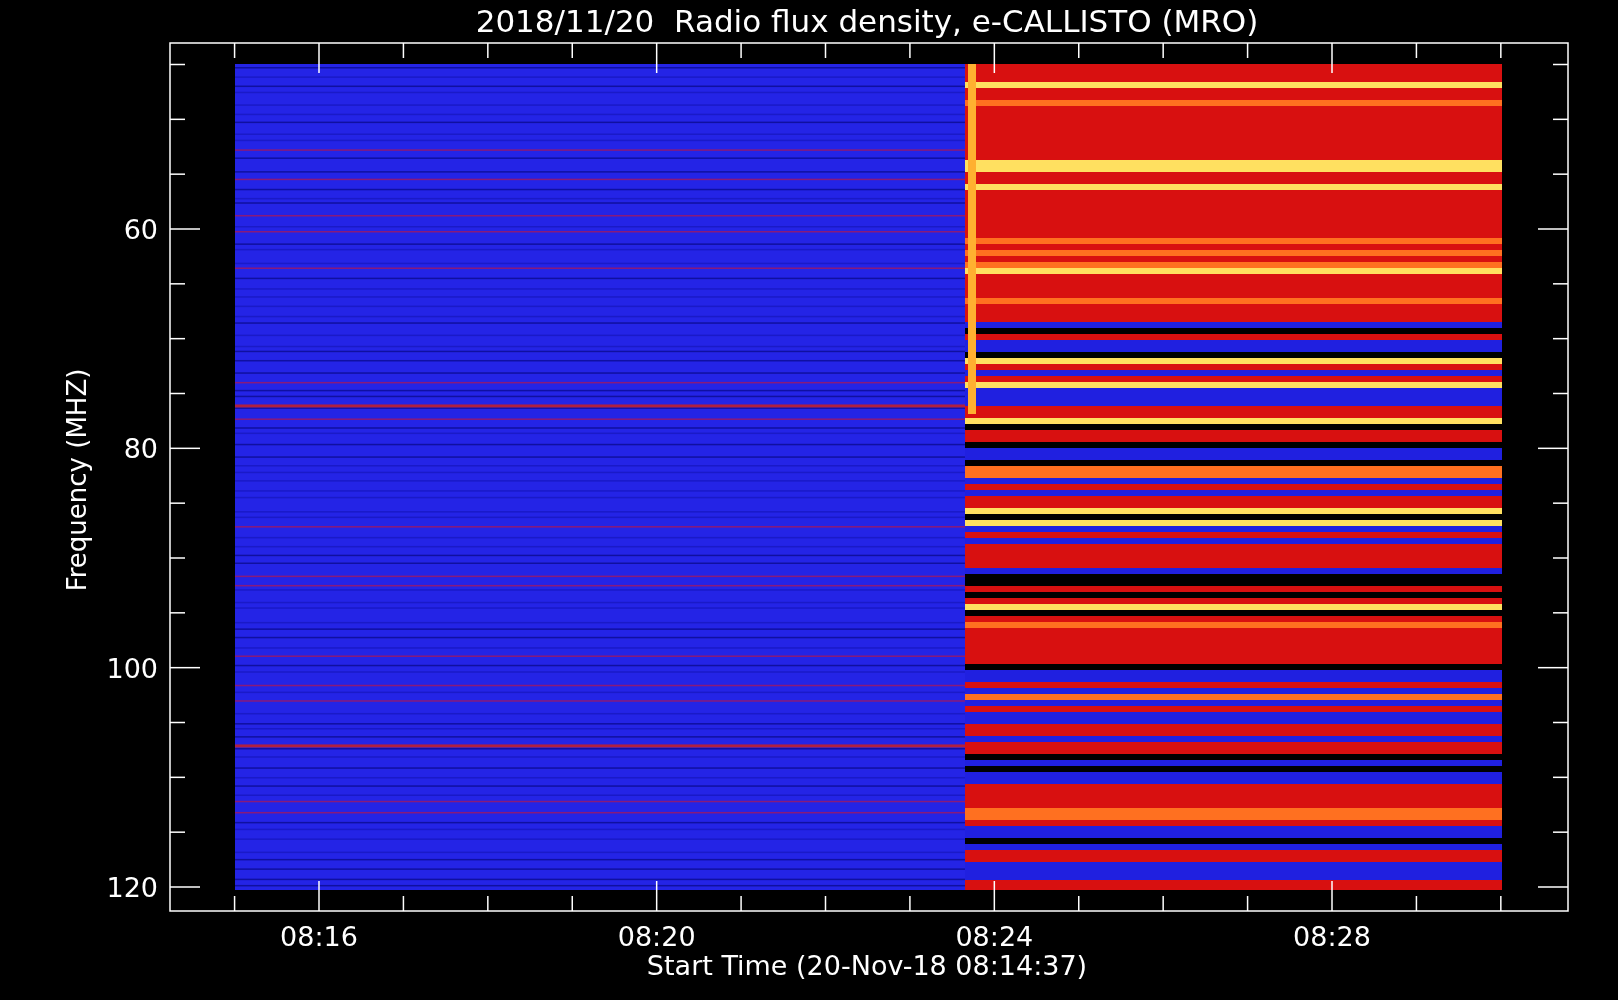 Image resolution: width=1618 pixels, height=1000 pixels. I want to click on y-tick-label: 100, so click(132, 668).